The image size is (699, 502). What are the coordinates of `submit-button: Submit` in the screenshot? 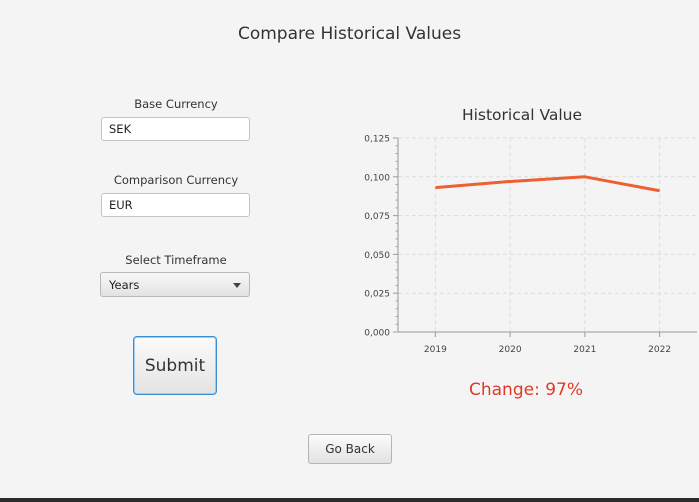 It's located at (175, 365).